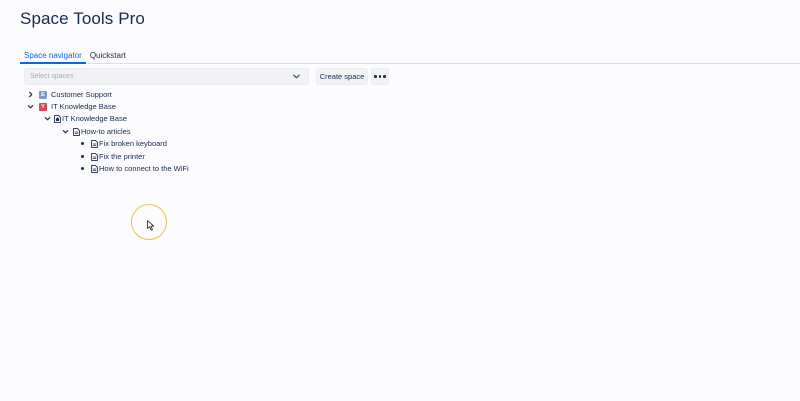 The height and width of the screenshot is (401, 800). I want to click on tree-item-it-knowledge-base-space: Y IT Knowledge Base, so click(71, 106).